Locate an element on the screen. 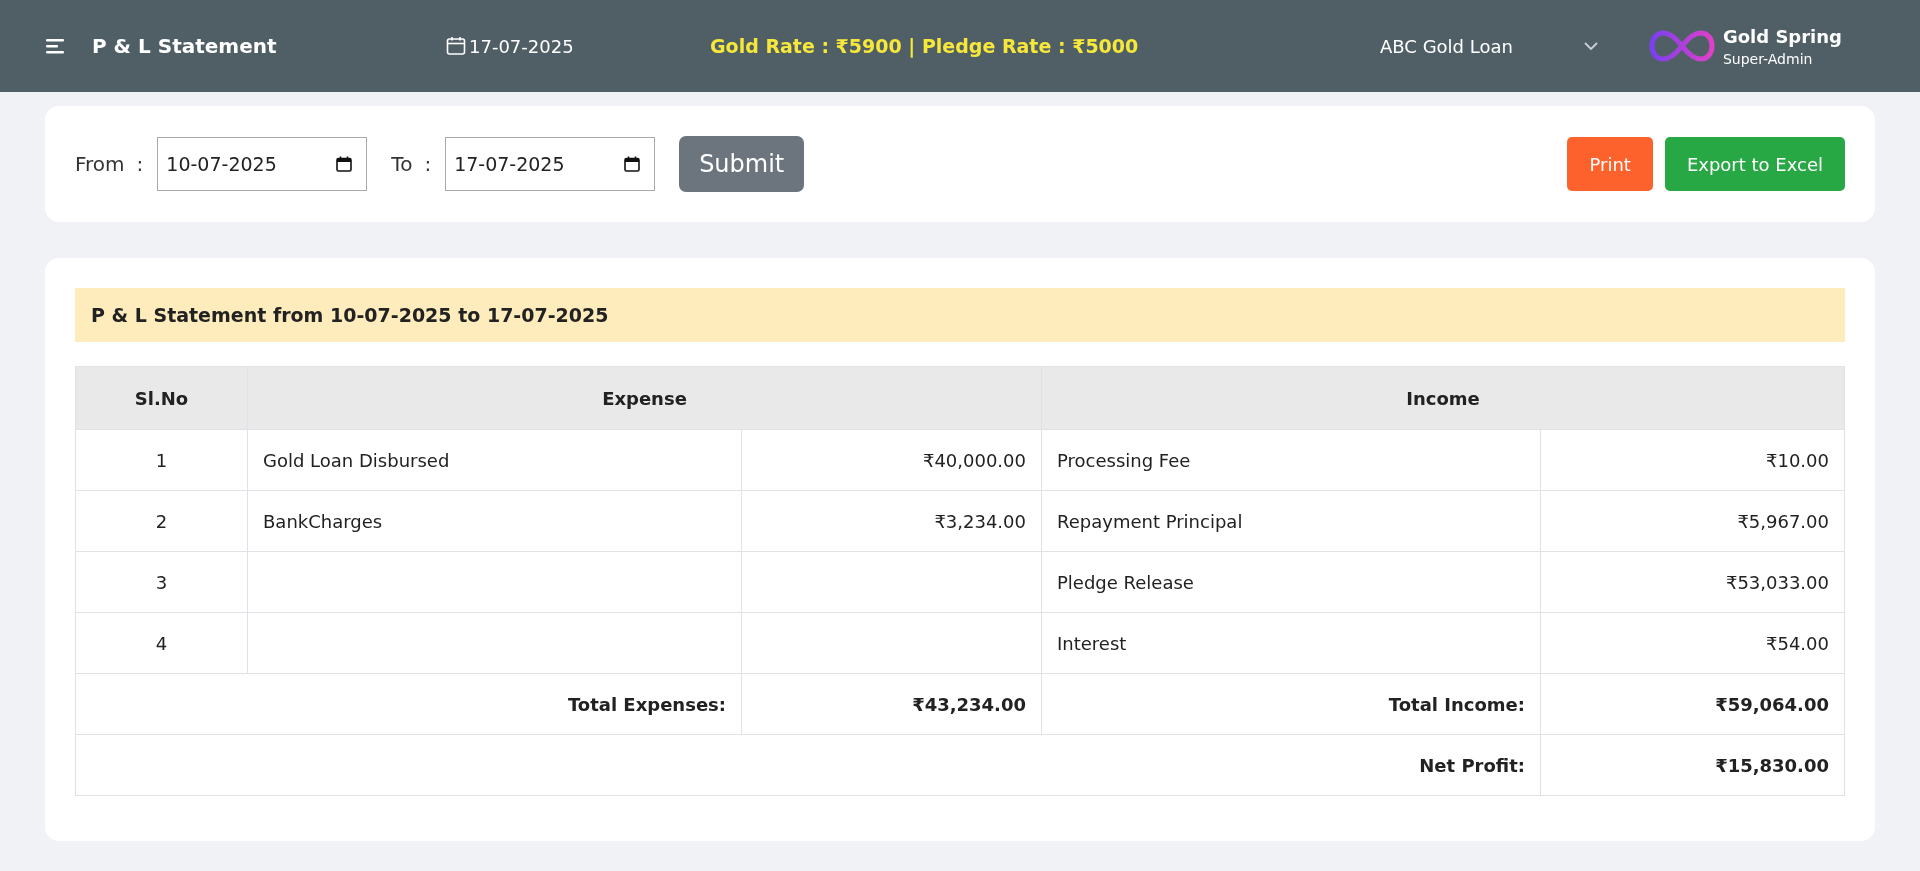 The height and width of the screenshot is (871, 1920). table-cell: Interest is located at coordinates (1291, 643).